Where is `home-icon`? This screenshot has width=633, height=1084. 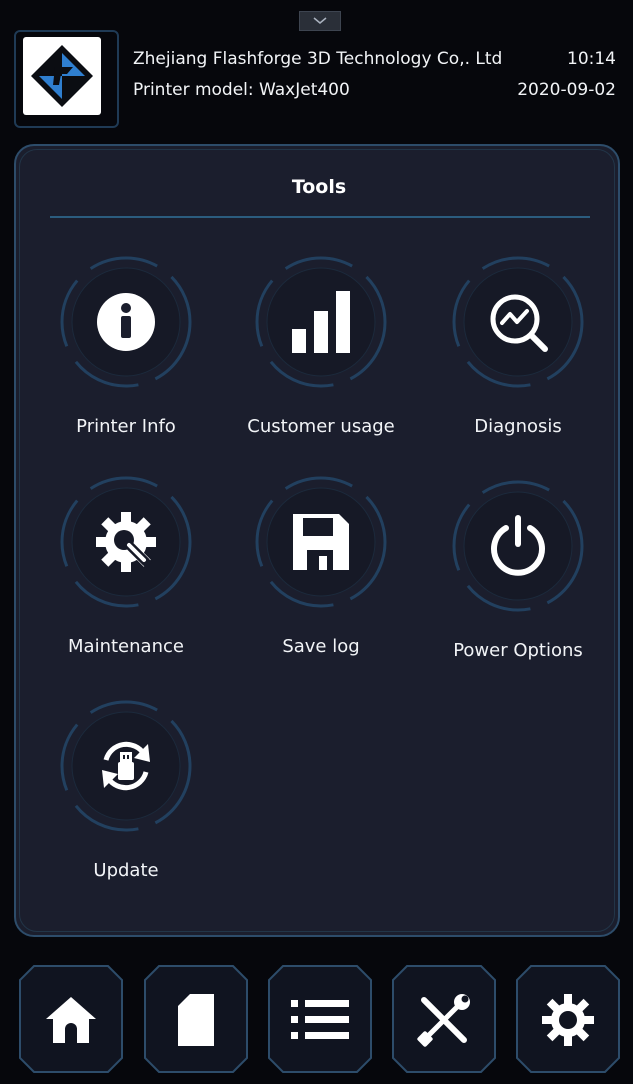 home-icon is located at coordinates (71, 1020).